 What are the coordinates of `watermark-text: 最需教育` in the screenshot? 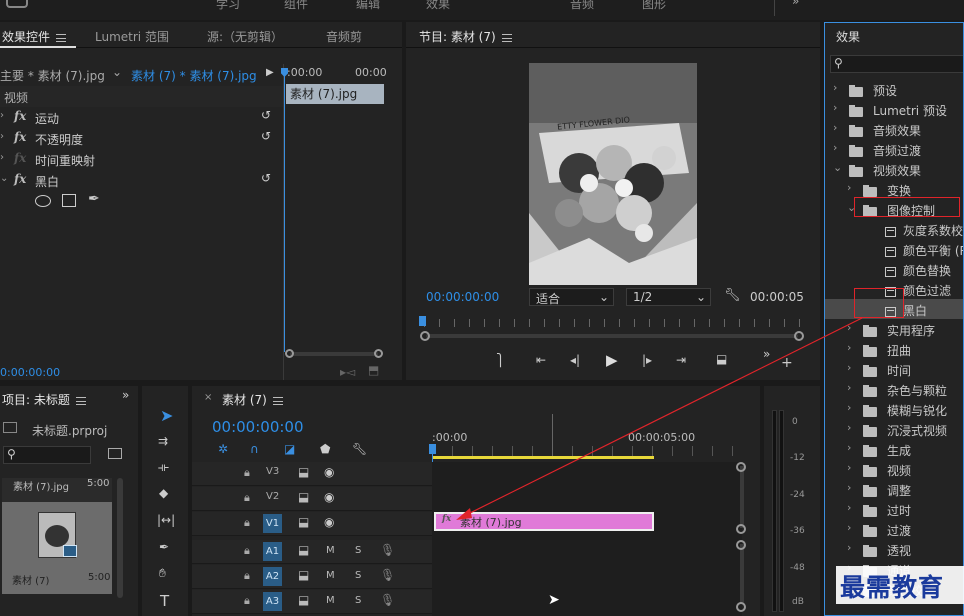 It's located at (892, 587).